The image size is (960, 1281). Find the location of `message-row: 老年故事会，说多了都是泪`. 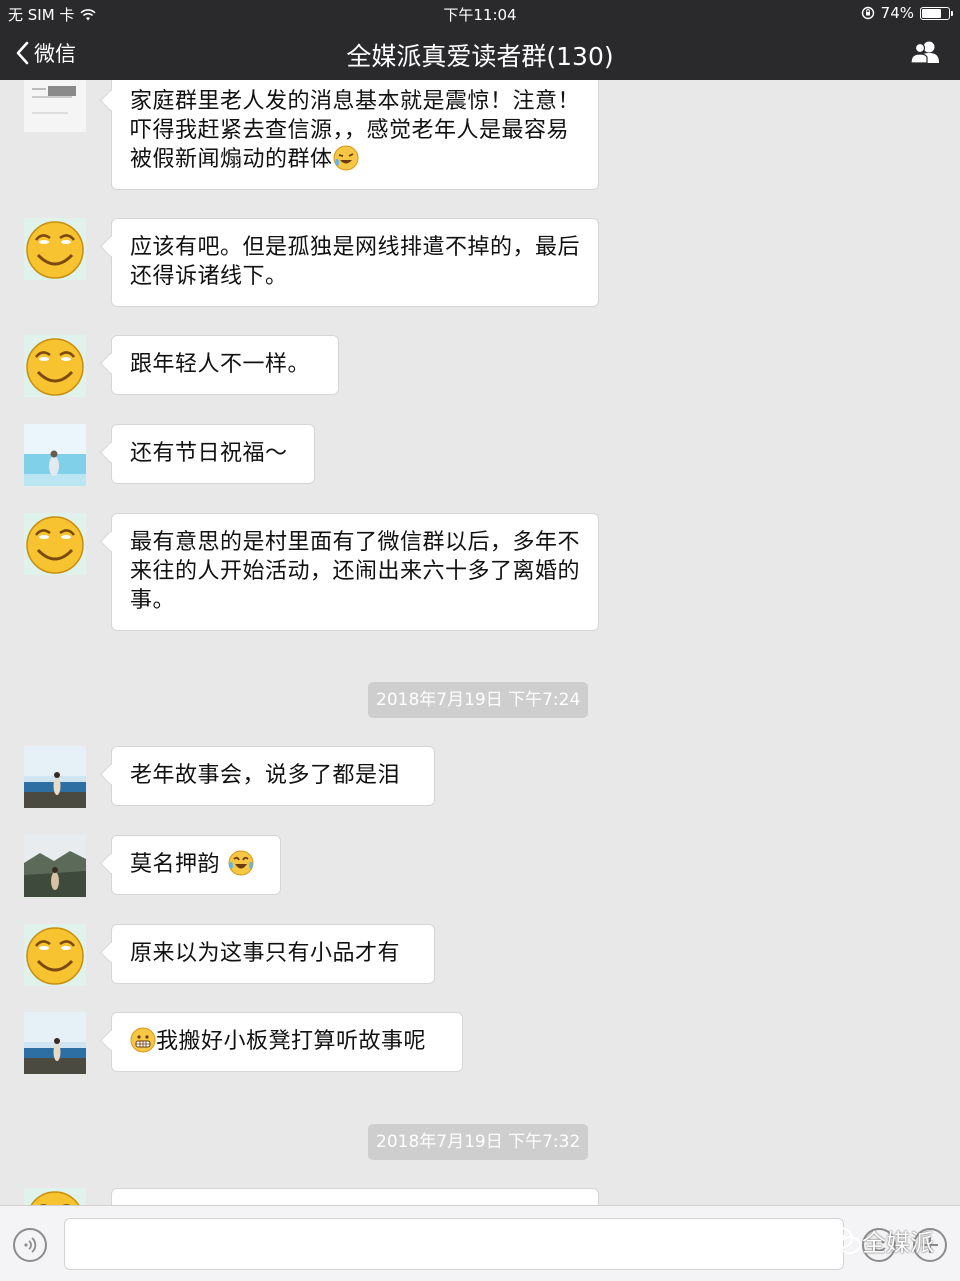

message-row: 老年故事会，说多了都是泪 is located at coordinates (229, 777).